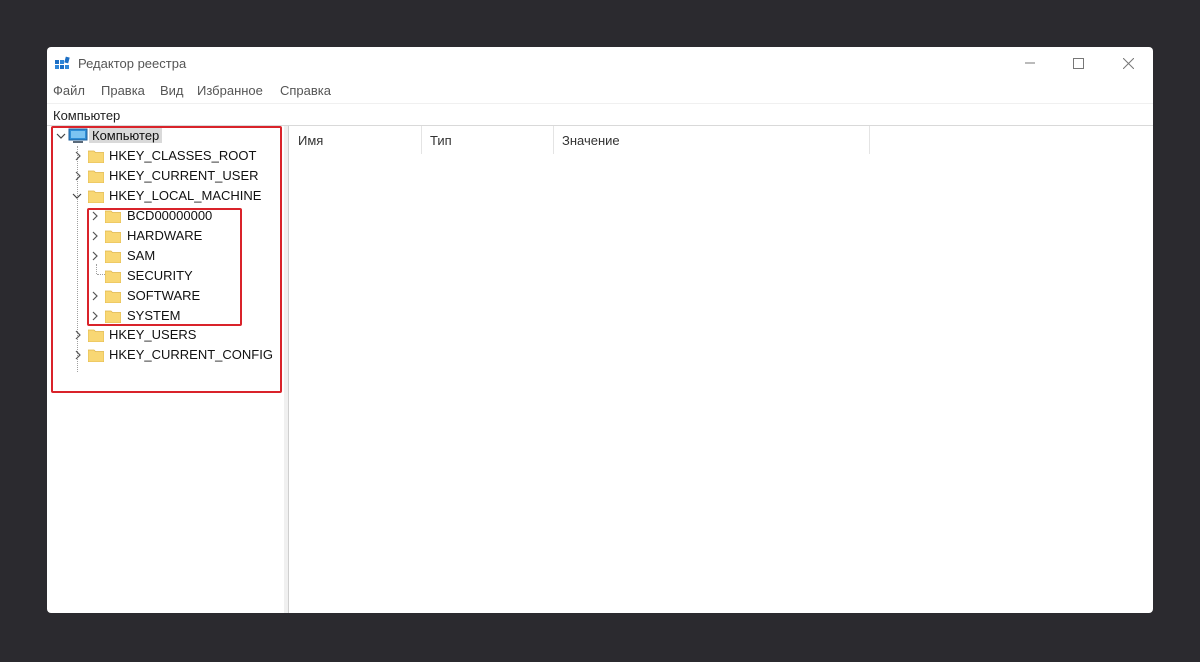 The height and width of the screenshot is (662, 1200). Describe the element at coordinates (132, 63) in the screenshot. I see `window-title: Редактор реестра` at that location.